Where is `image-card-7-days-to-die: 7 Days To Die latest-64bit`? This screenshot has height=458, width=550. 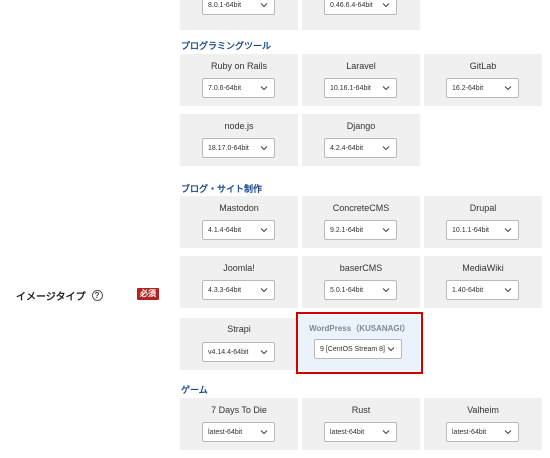
image-card-7-days-to-die: 7 Days To Die latest-64bit is located at coordinates (239, 424).